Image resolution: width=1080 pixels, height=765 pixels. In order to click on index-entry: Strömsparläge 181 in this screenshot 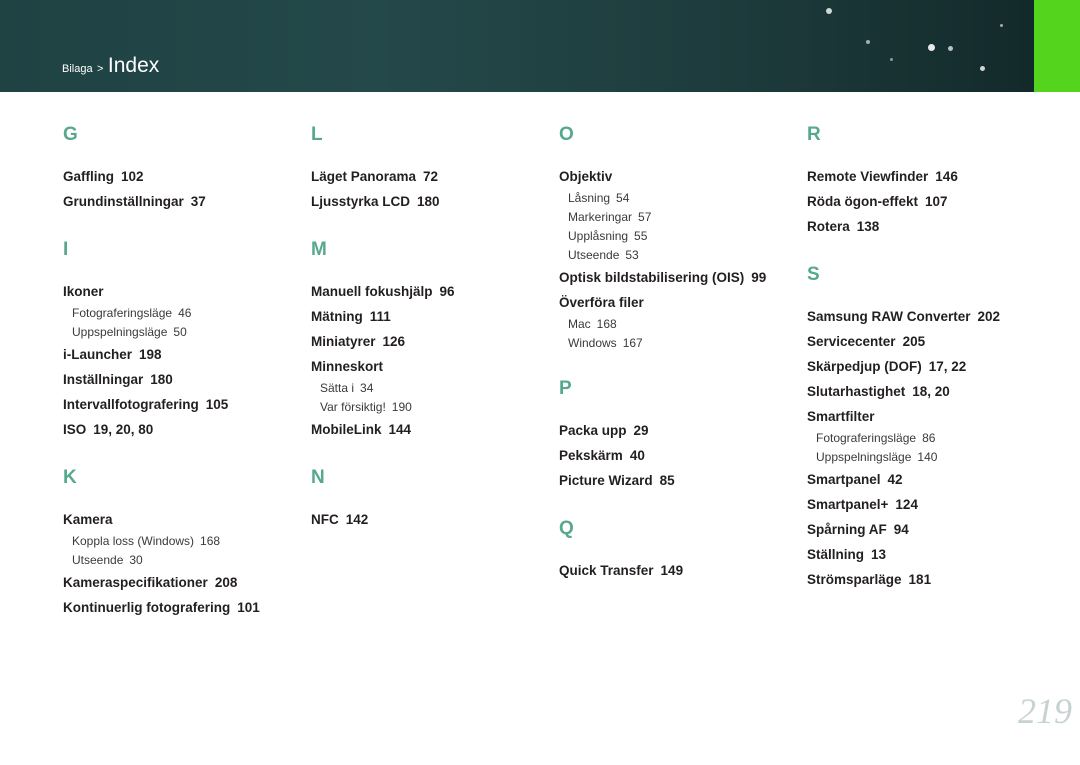, I will do `click(927, 579)`.